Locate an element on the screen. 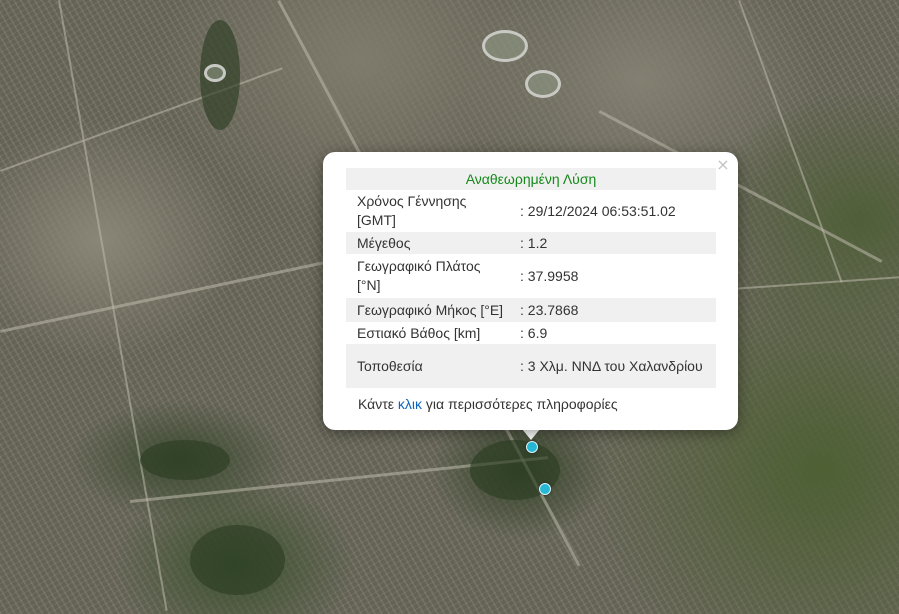  popup-tip is located at coordinates (531, 434).